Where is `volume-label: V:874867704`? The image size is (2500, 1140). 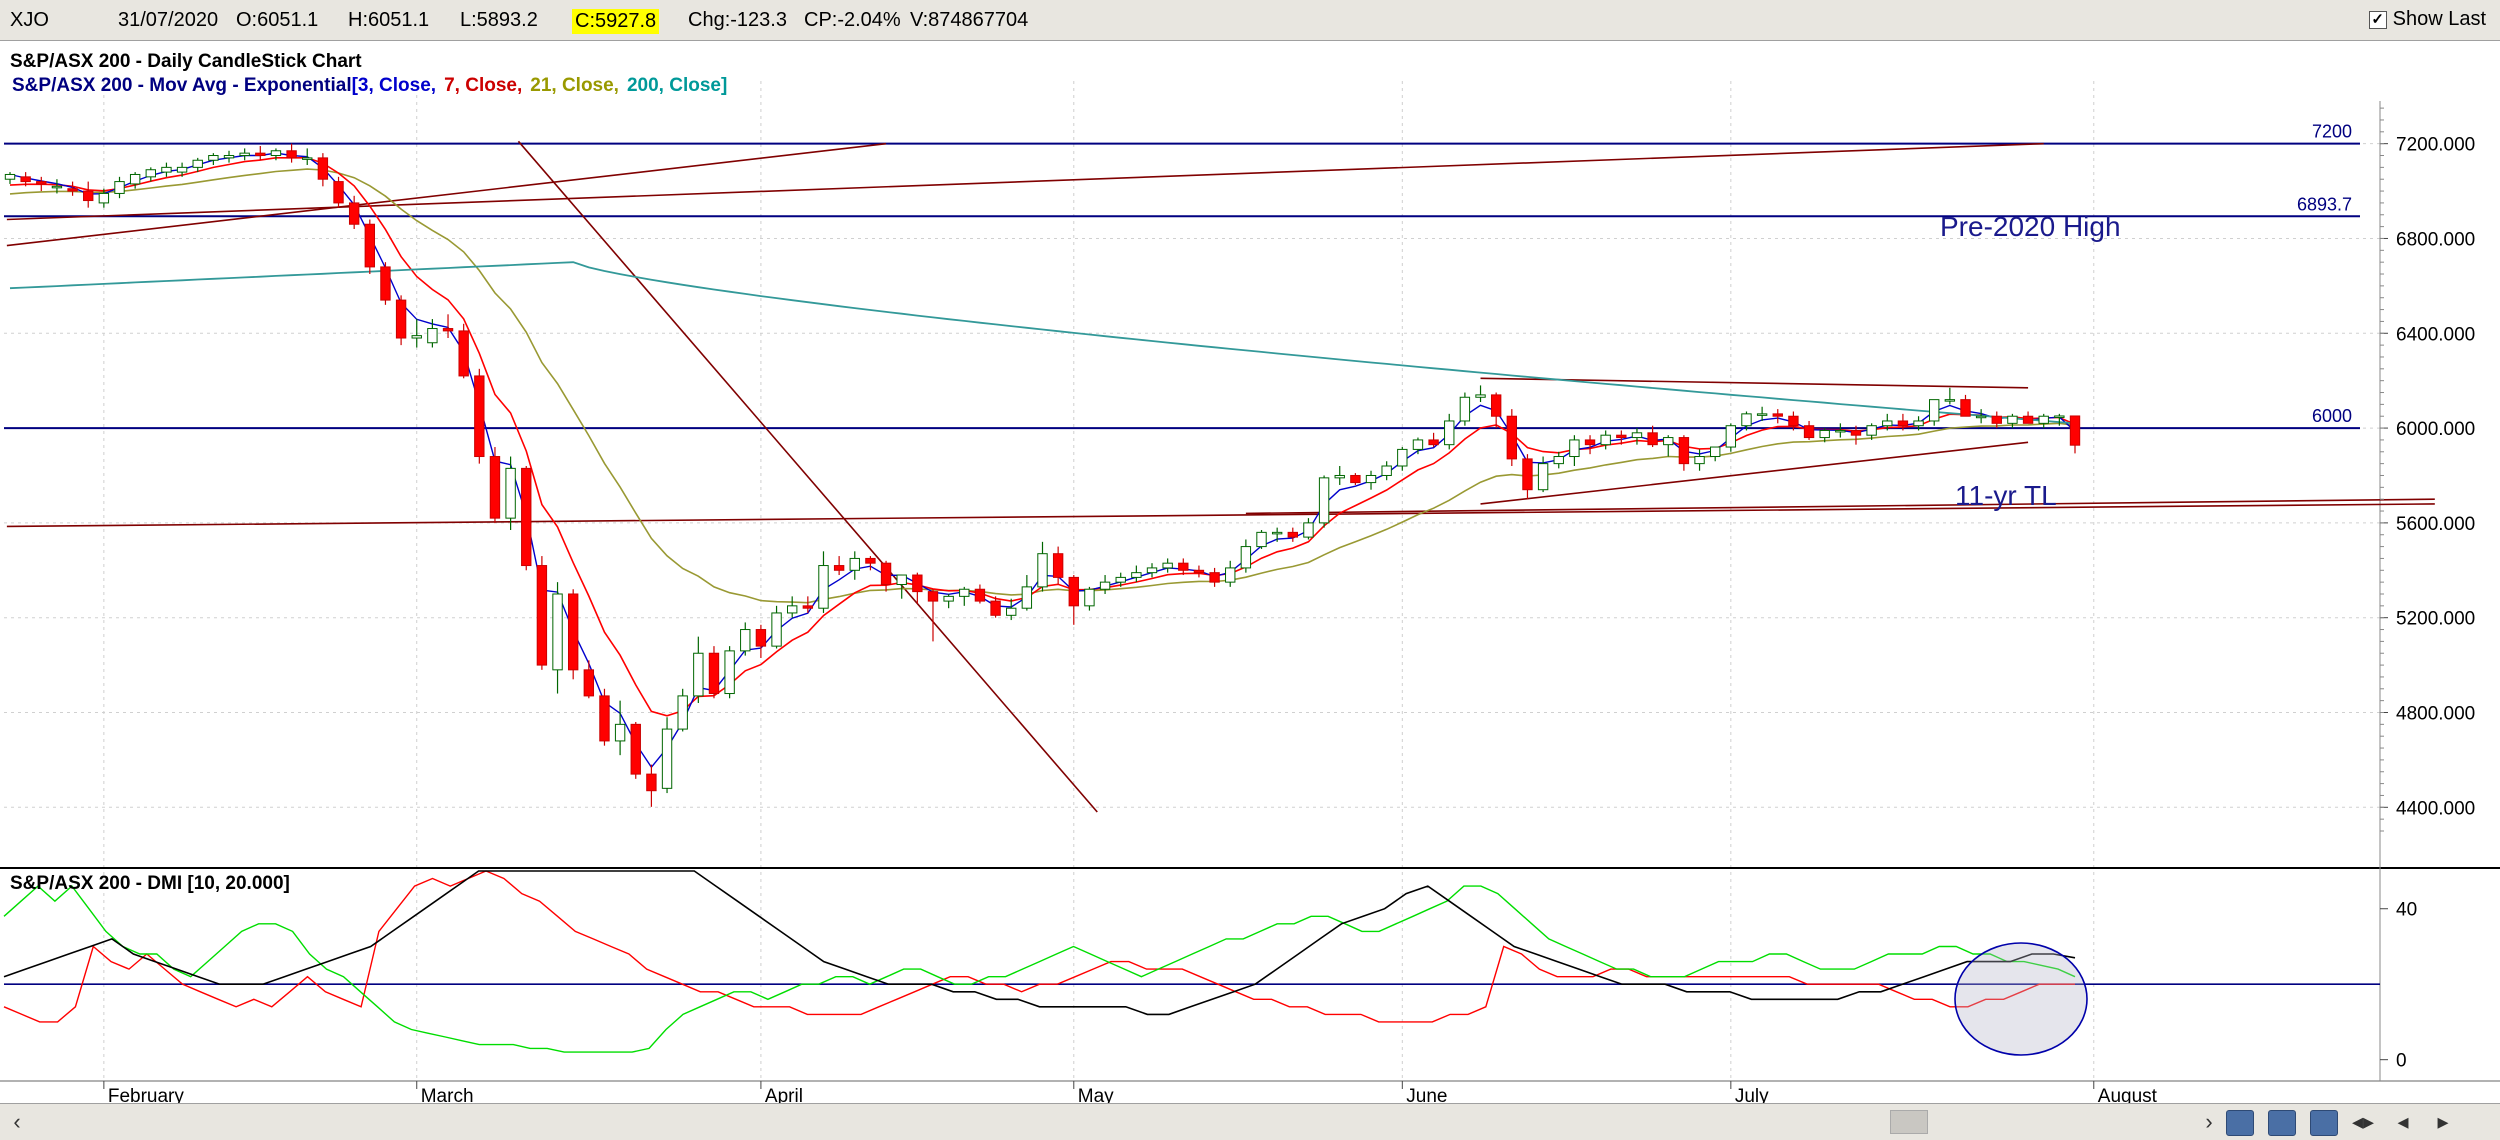 volume-label: V:874867704 is located at coordinates (969, 20).